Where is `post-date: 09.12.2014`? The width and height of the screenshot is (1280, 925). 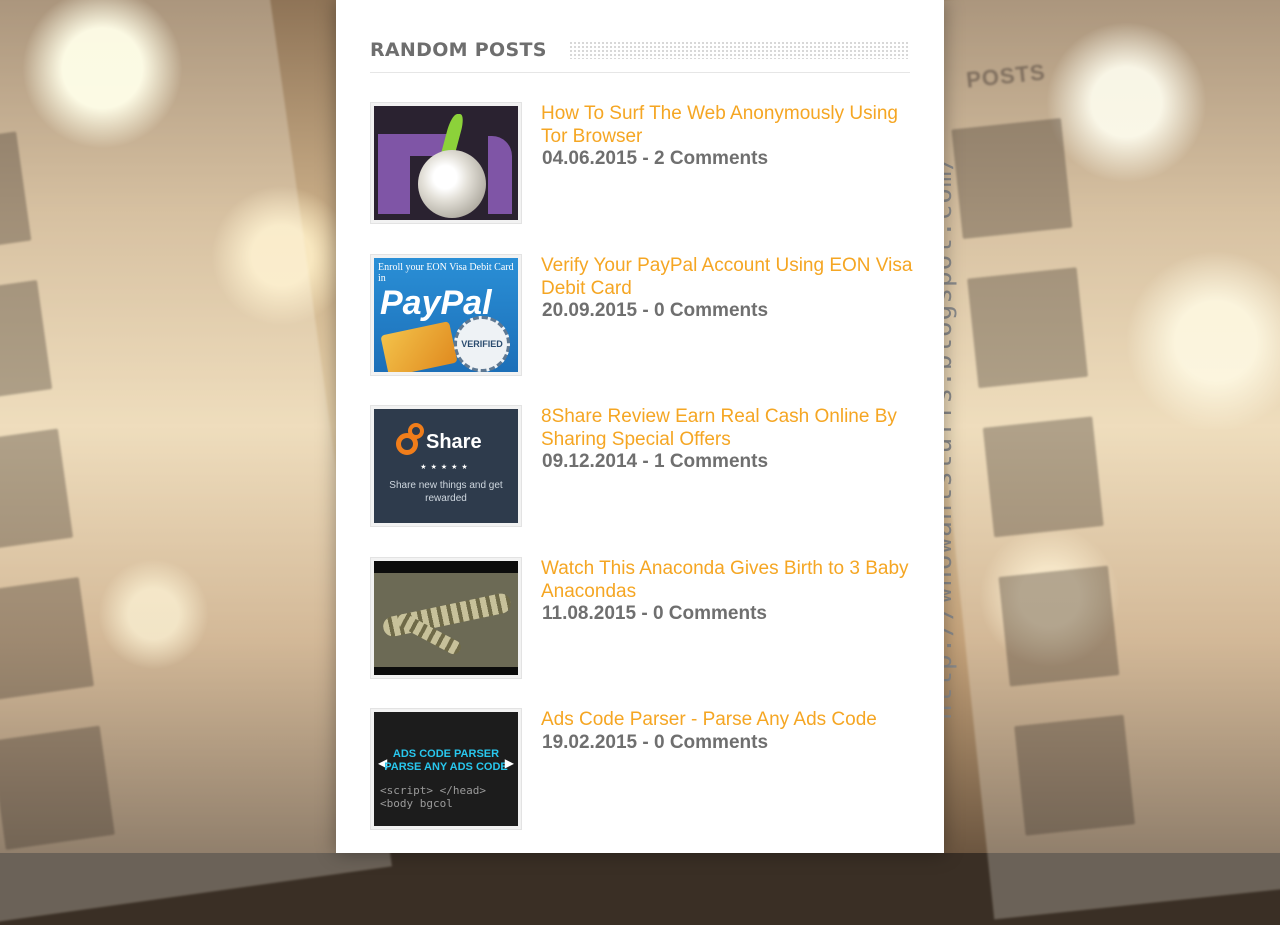
post-date: 09.12.2014 is located at coordinates (590, 461).